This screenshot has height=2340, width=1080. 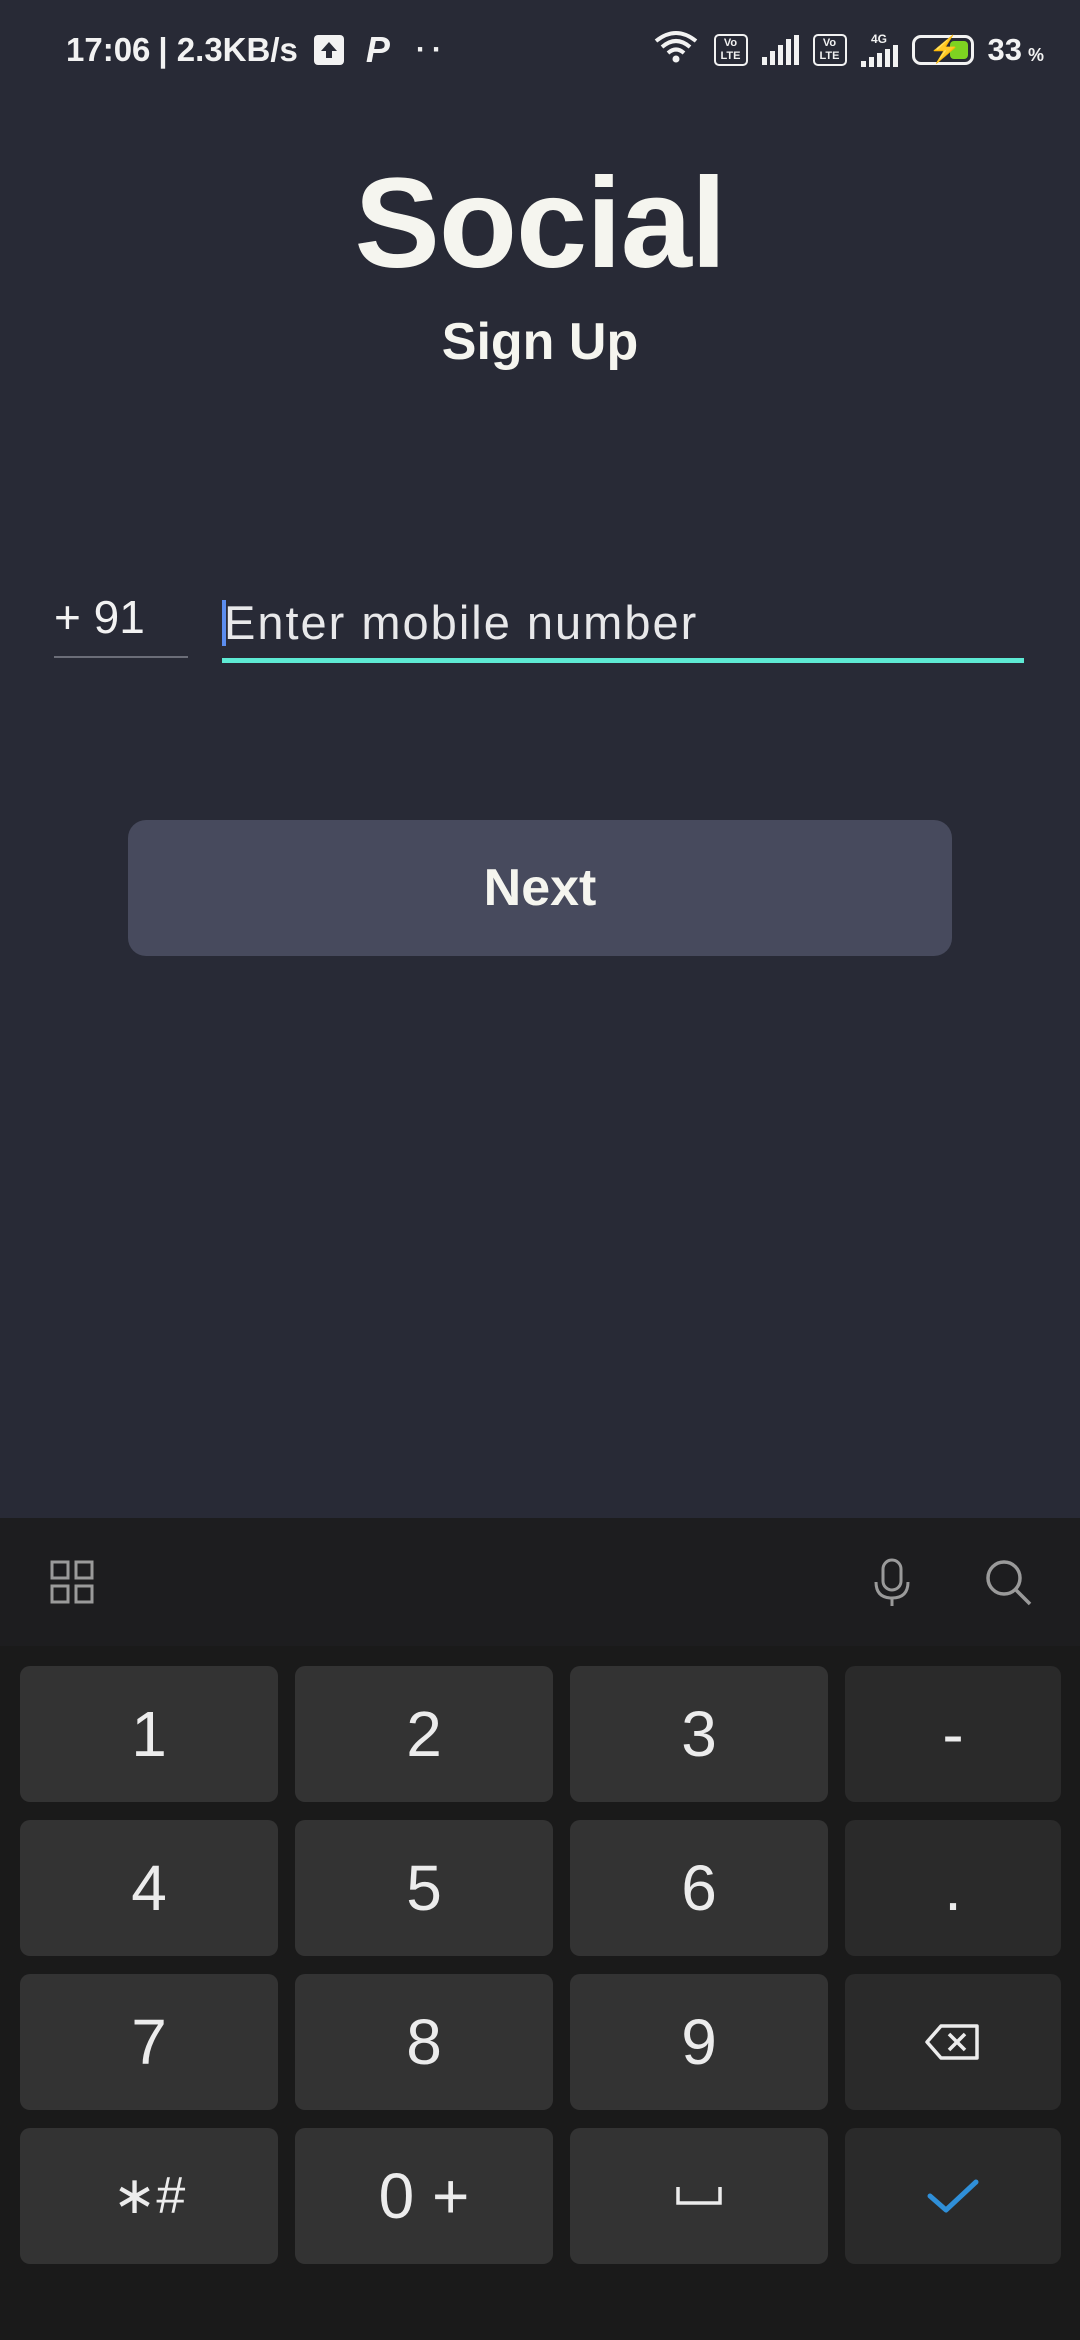 I want to click on status-dots: ··, so click(x=431, y=49).